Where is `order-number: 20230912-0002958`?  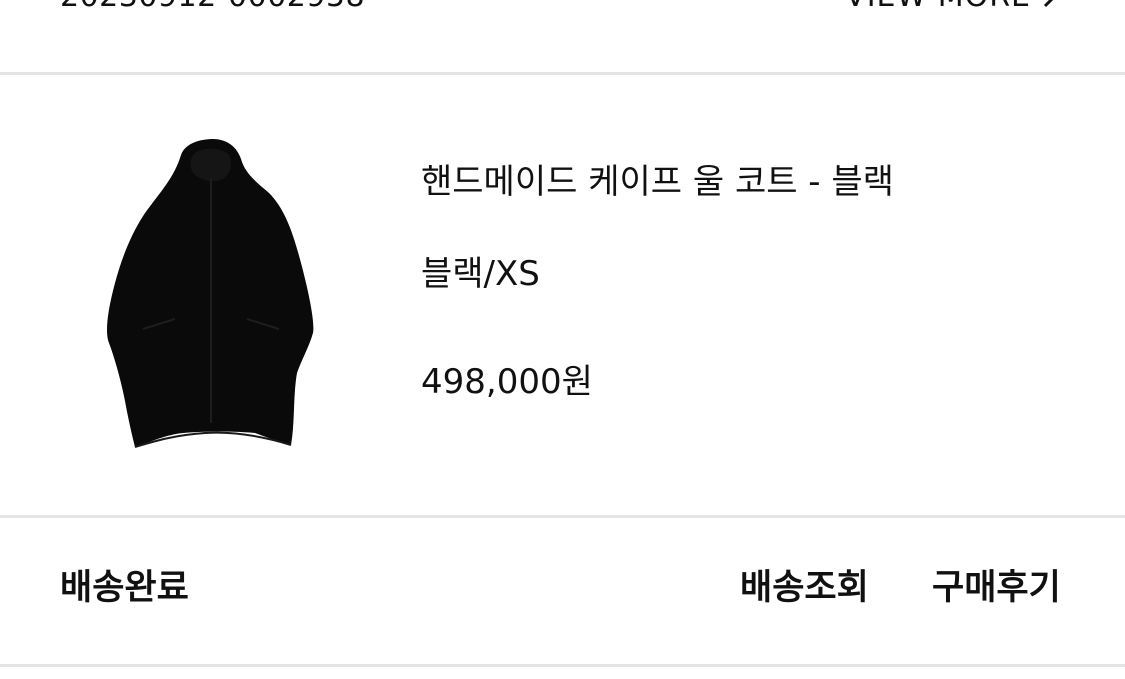 order-number: 20230912-0002958 is located at coordinates (212, 6).